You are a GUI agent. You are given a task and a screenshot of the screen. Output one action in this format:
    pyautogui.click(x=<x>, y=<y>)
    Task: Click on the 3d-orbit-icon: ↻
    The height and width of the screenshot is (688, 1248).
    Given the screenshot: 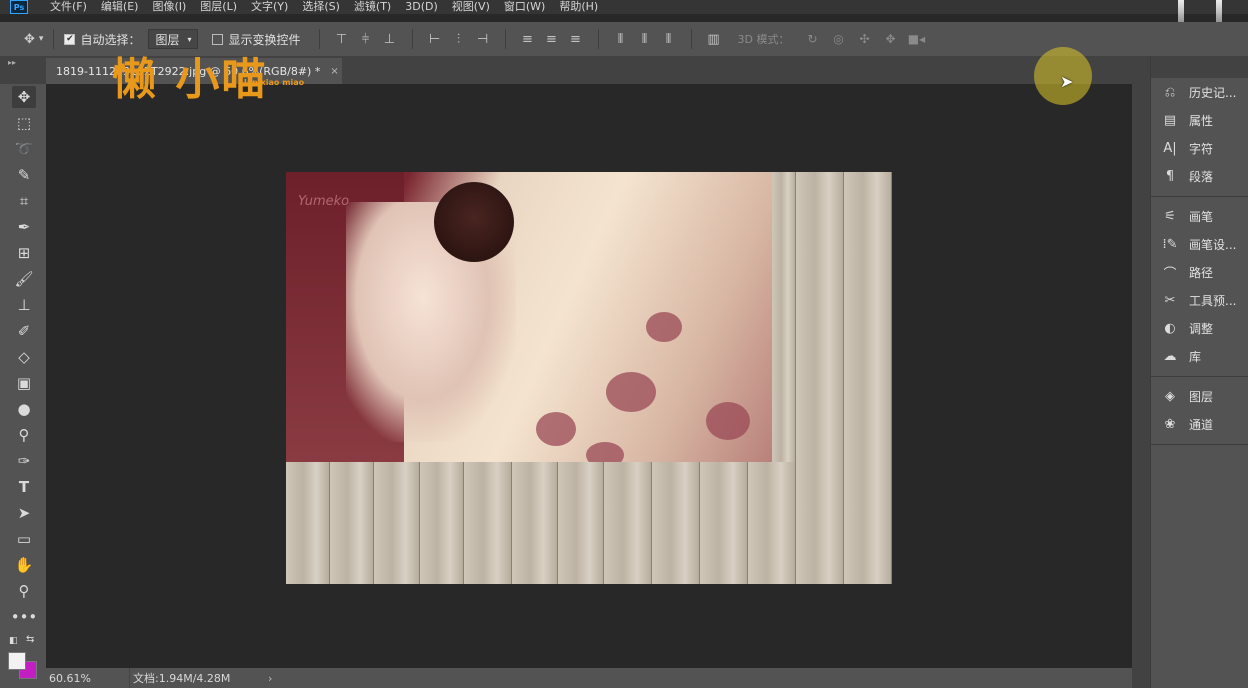 What is the action you would take?
    pyautogui.click(x=812, y=39)
    